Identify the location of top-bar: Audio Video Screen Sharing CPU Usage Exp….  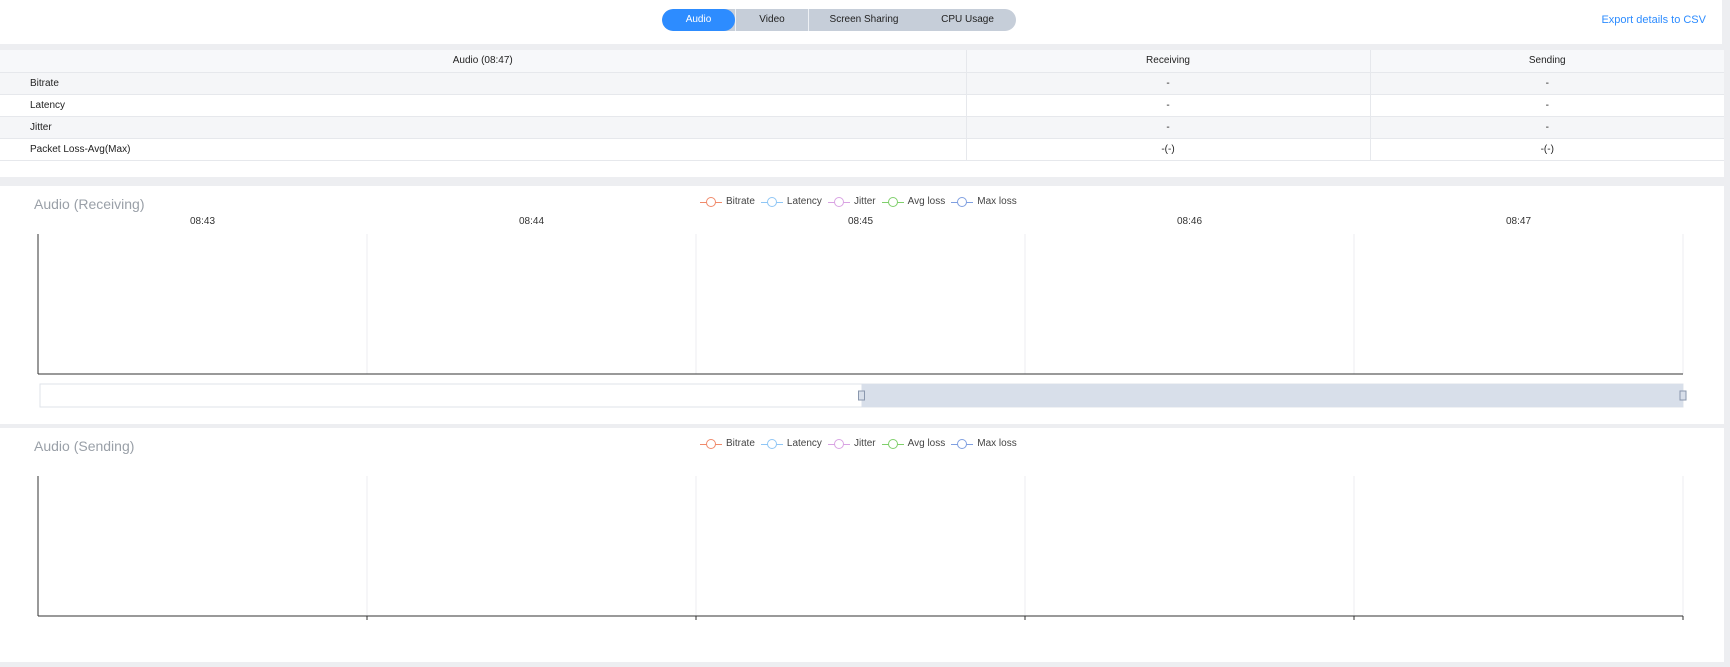
(861, 22).